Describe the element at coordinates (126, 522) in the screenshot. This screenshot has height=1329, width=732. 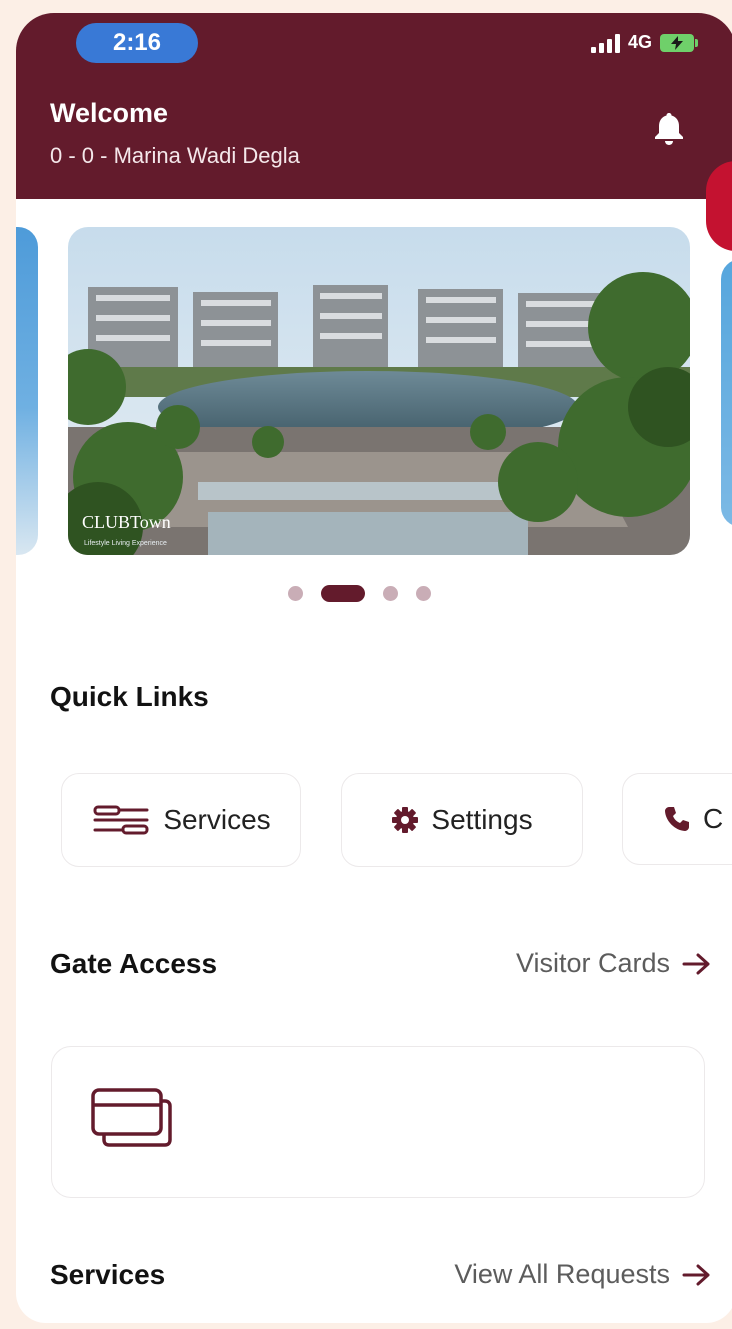
I see `club-town-logo: CLUBTown` at that location.